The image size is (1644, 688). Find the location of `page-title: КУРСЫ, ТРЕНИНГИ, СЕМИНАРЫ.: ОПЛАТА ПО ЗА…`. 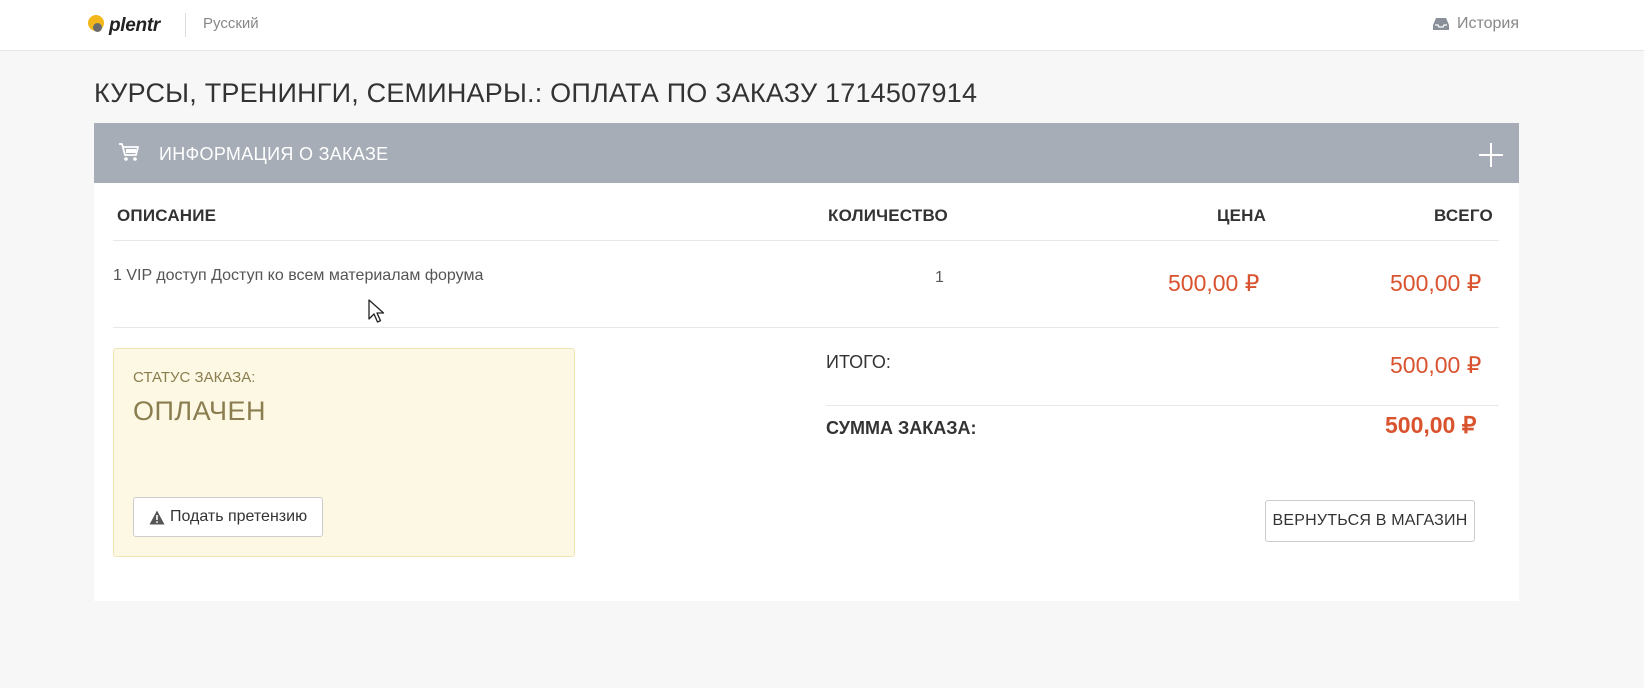

page-title: КУРСЫ, ТРЕНИНГИ, СЕМИНАРЫ.: ОПЛАТА ПО ЗА… is located at coordinates (536, 93).